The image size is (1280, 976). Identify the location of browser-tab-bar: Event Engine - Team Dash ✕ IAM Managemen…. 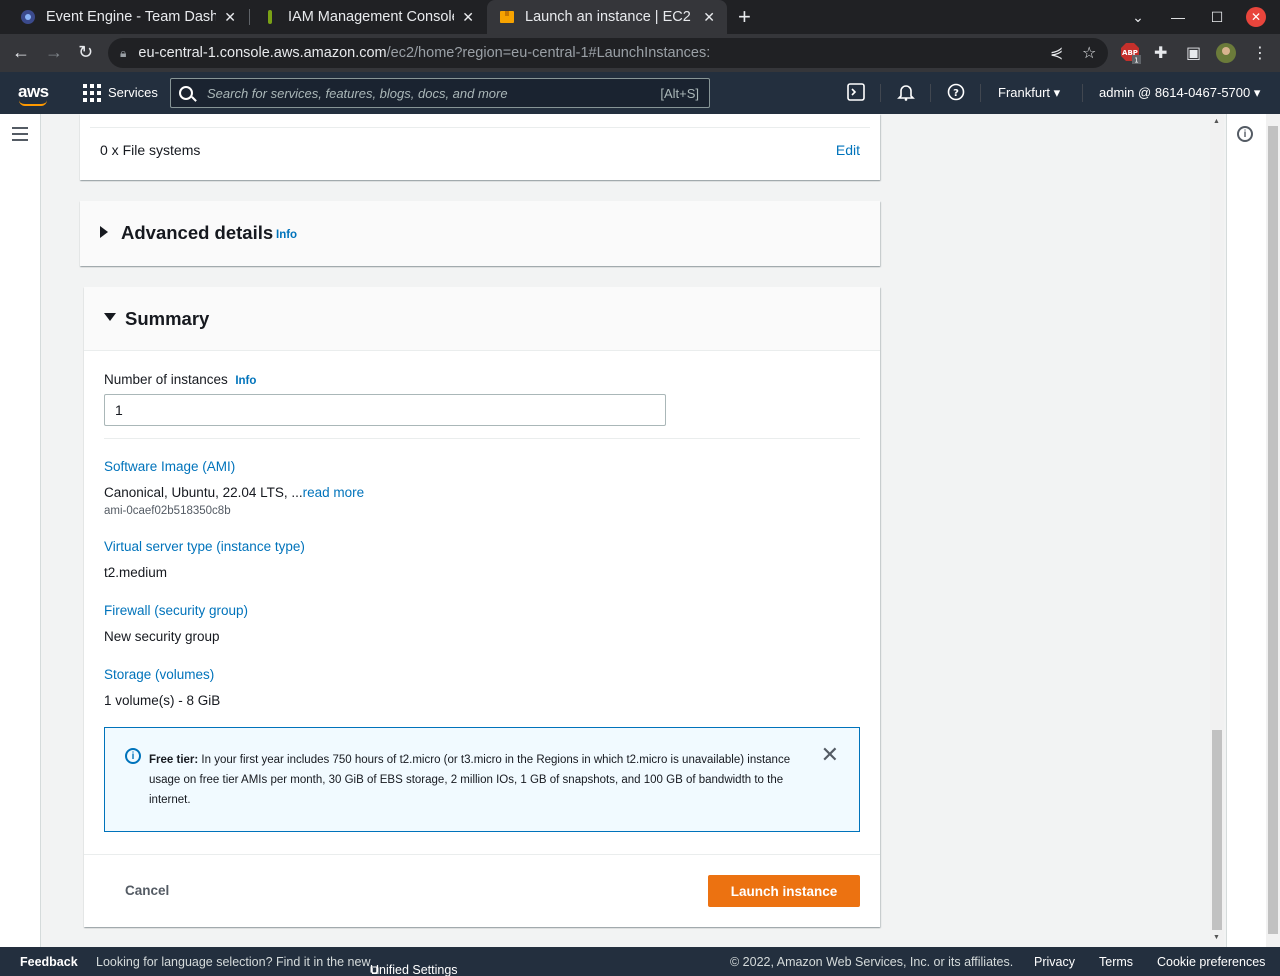
(640, 17).